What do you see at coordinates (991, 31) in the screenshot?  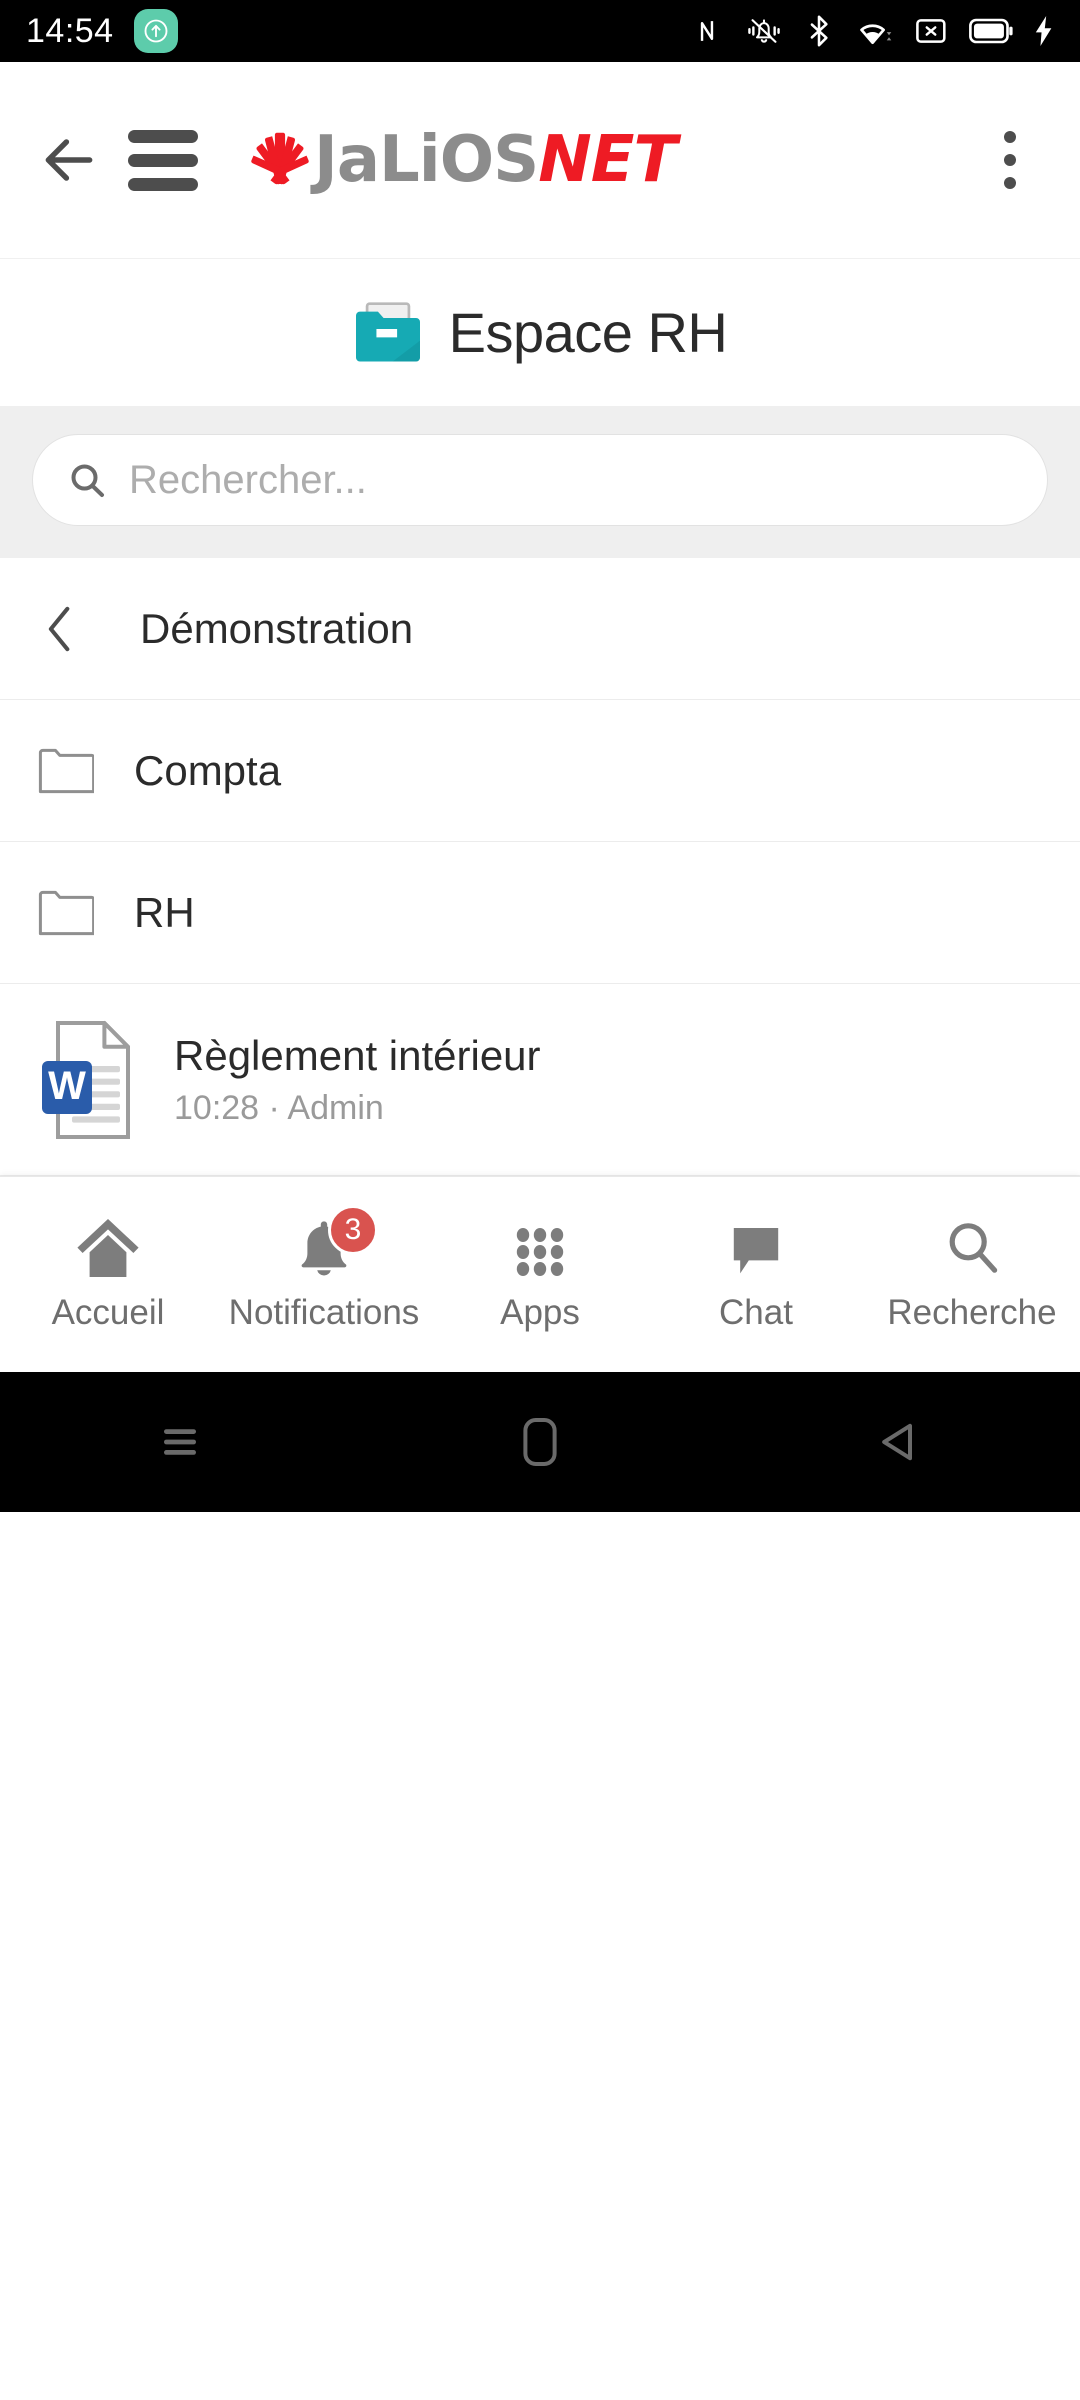 I see `battery-full-icon` at bounding box center [991, 31].